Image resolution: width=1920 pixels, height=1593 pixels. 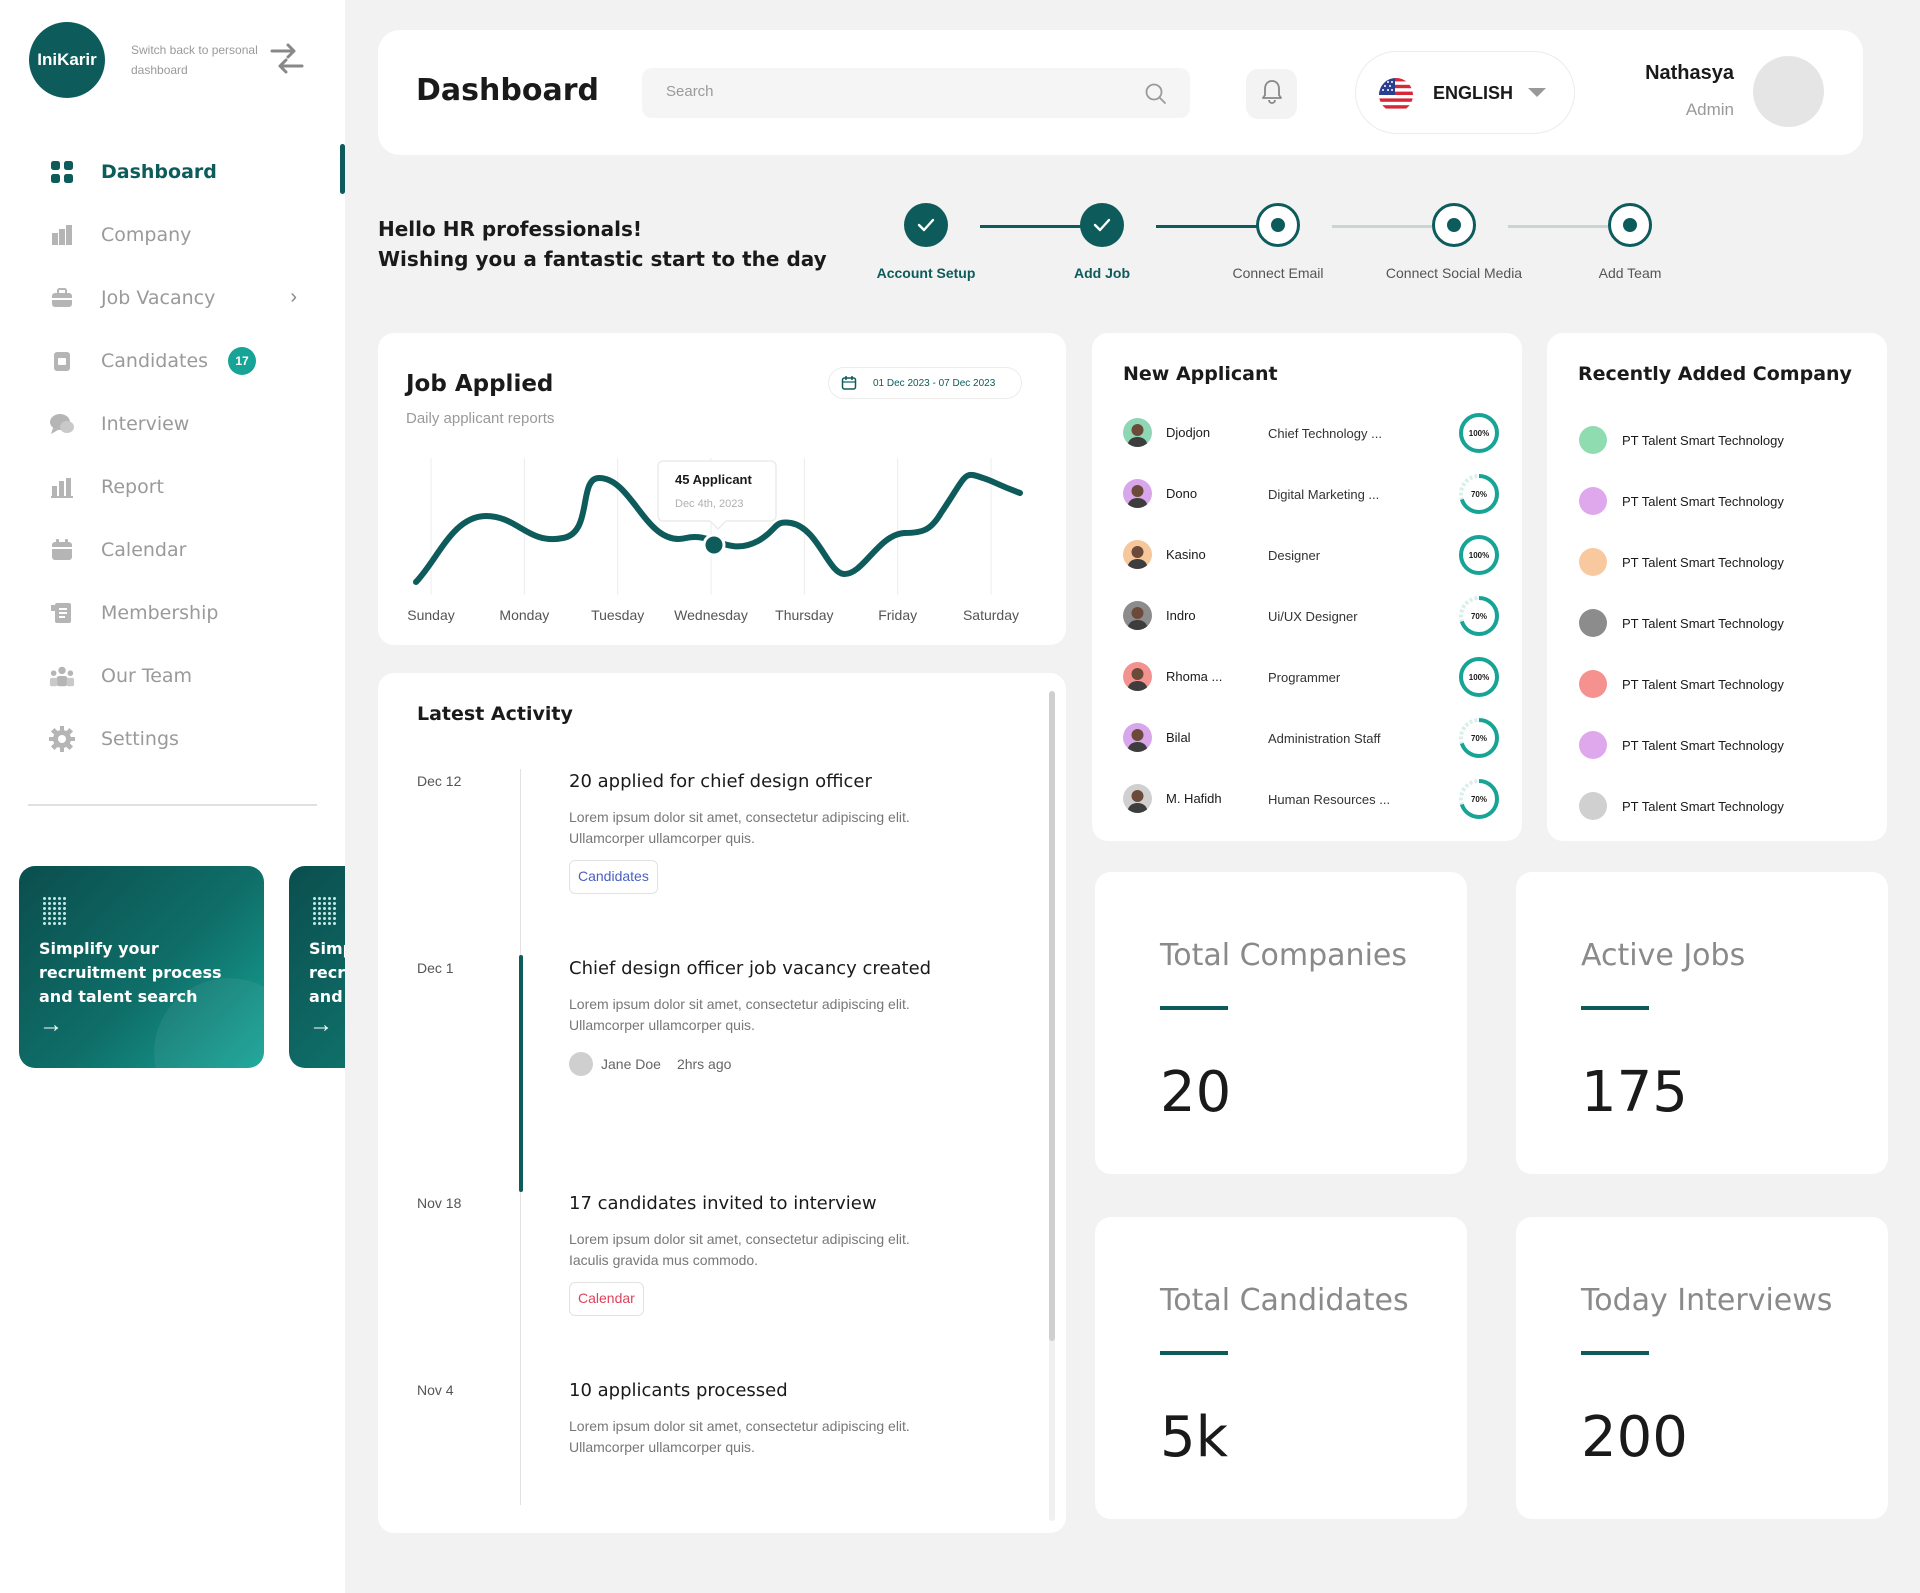 I want to click on sidebar-item-candidates: Candidates 17, so click(x=172, y=360).